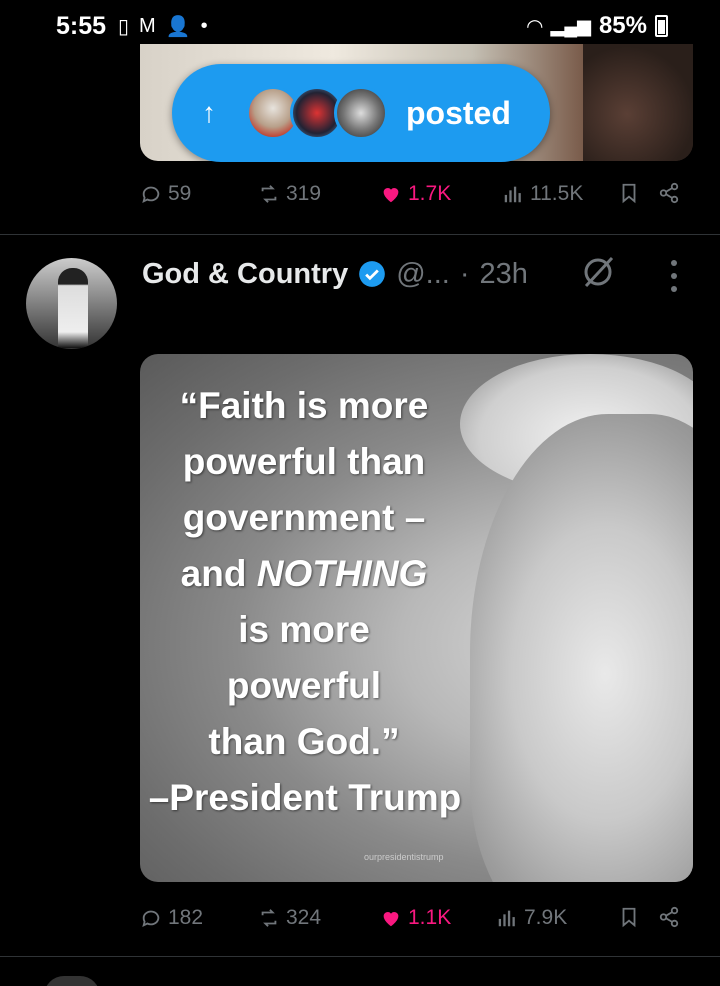 The height and width of the screenshot is (986, 720). What do you see at coordinates (163, 26) in the screenshot?
I see `notification-icons: ▯ M 👤 •` at bounding box center [163, 26].